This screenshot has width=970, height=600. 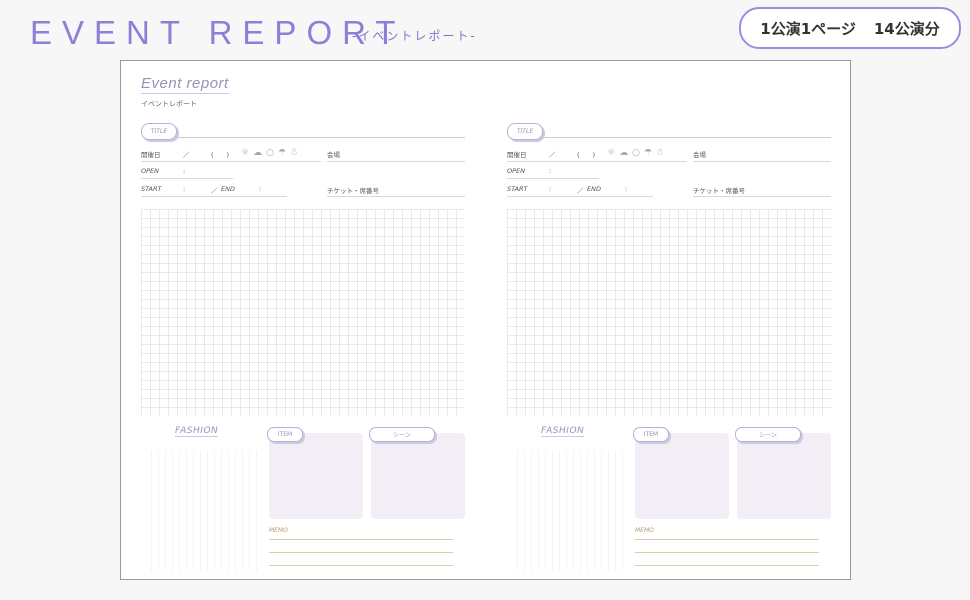 I want to click on header-title: EVENT REPORT, so click(x=218, y=32).